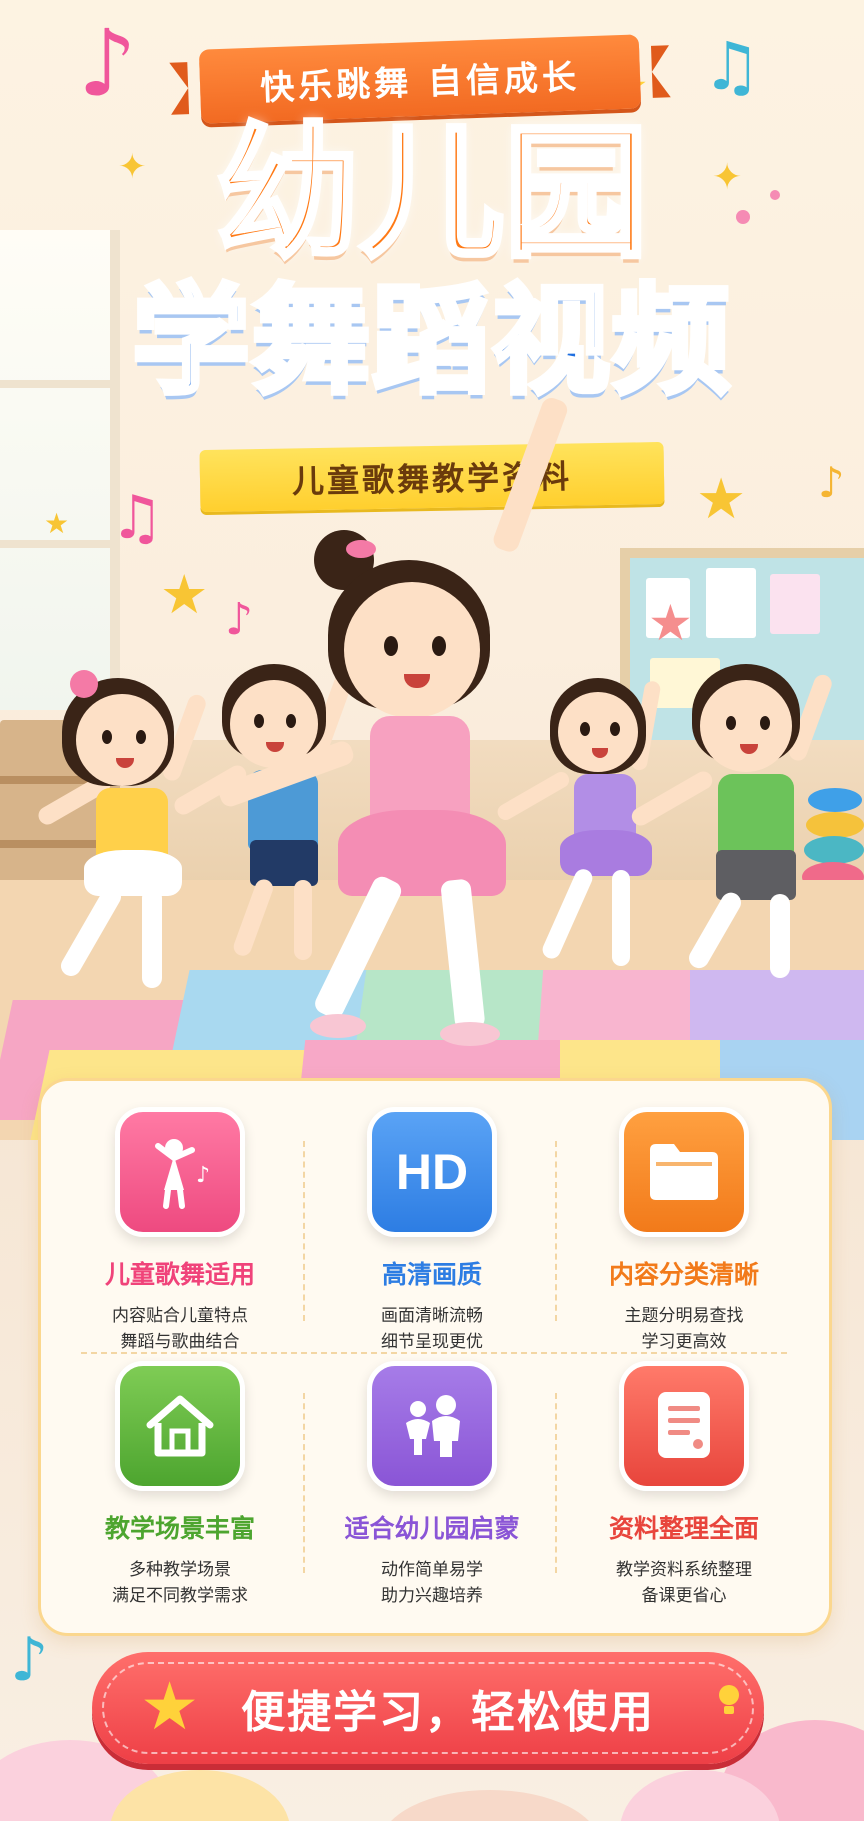  I want to click on hd-icon: HD, so click(432, 1172).